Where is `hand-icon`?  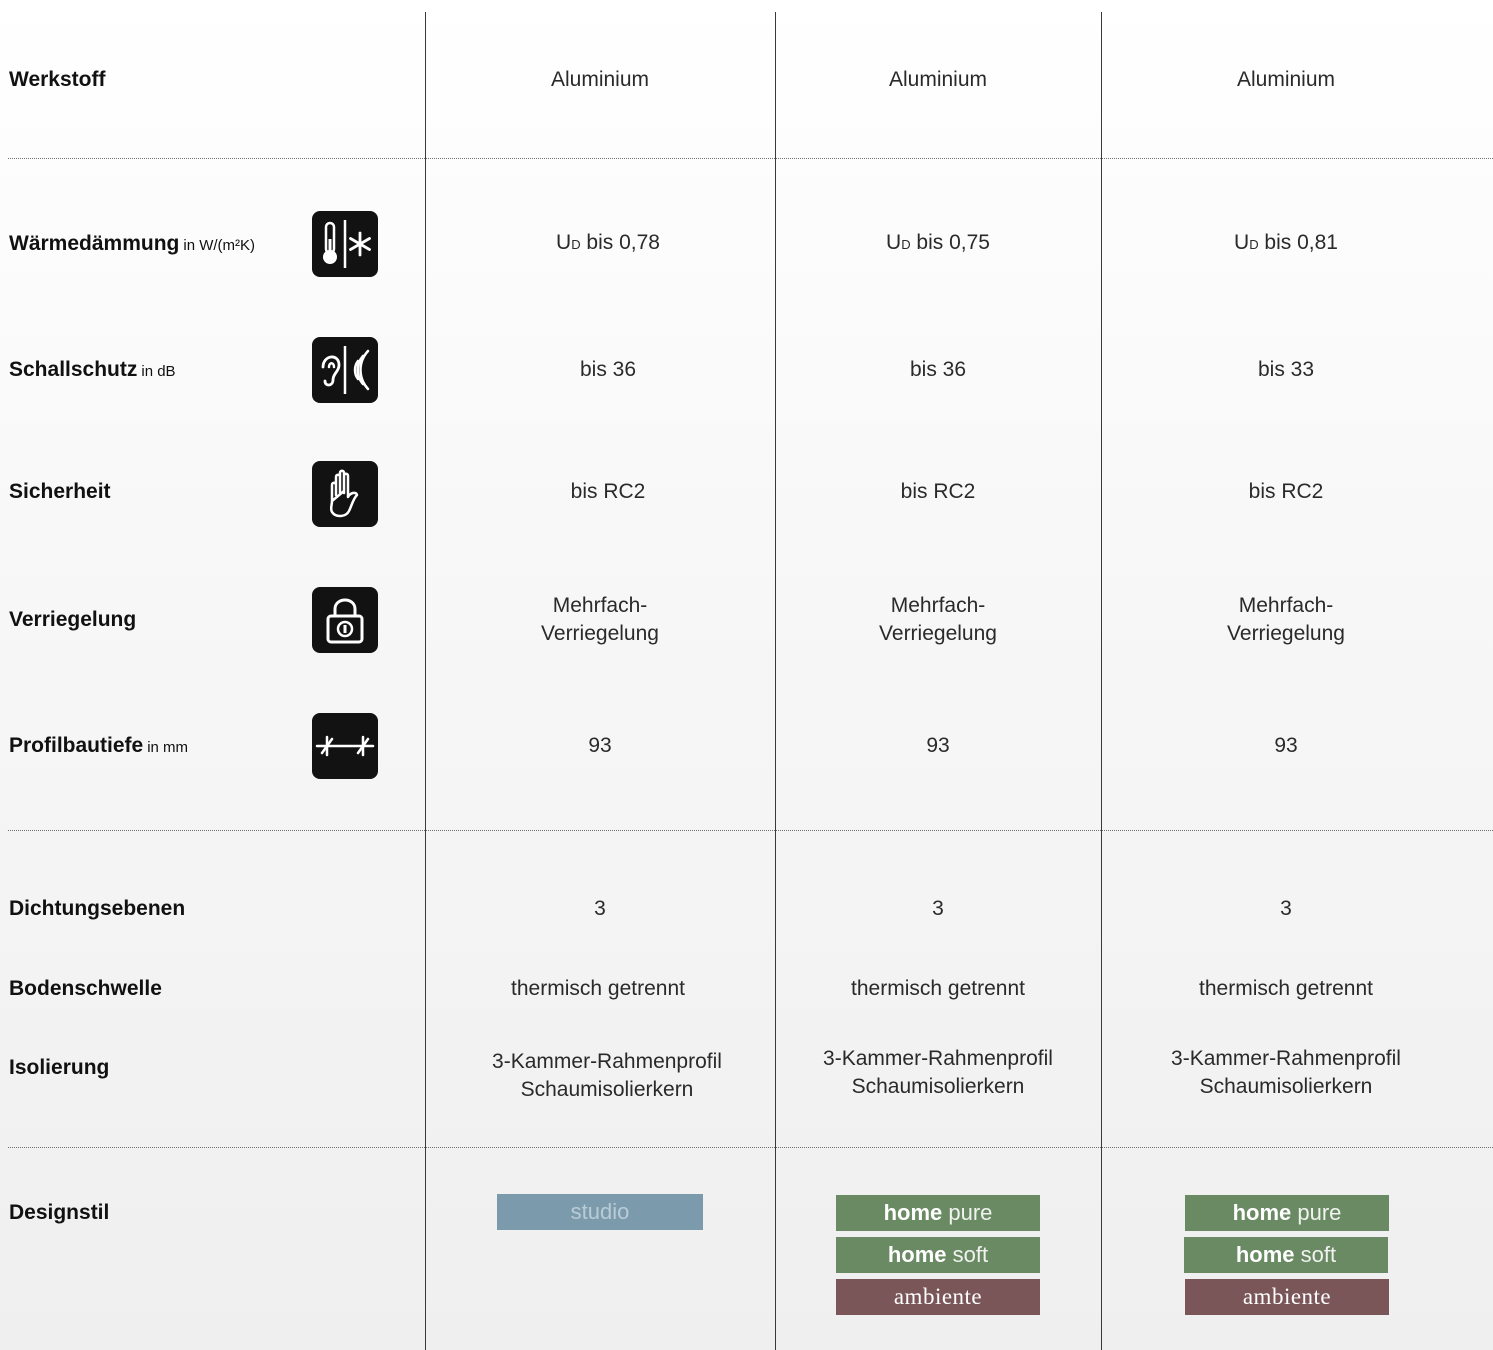
hand-icon is located at coordinates (345, 494).